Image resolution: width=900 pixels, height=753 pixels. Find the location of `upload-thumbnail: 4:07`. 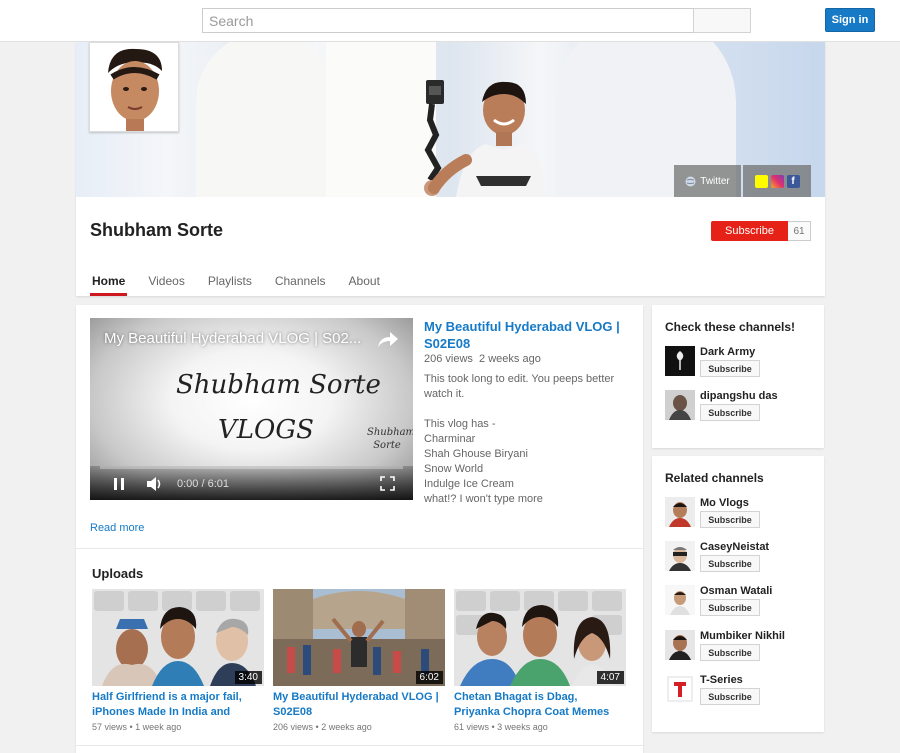

upload-thumbnail: 4:07 is located at coordinates (540, 637).